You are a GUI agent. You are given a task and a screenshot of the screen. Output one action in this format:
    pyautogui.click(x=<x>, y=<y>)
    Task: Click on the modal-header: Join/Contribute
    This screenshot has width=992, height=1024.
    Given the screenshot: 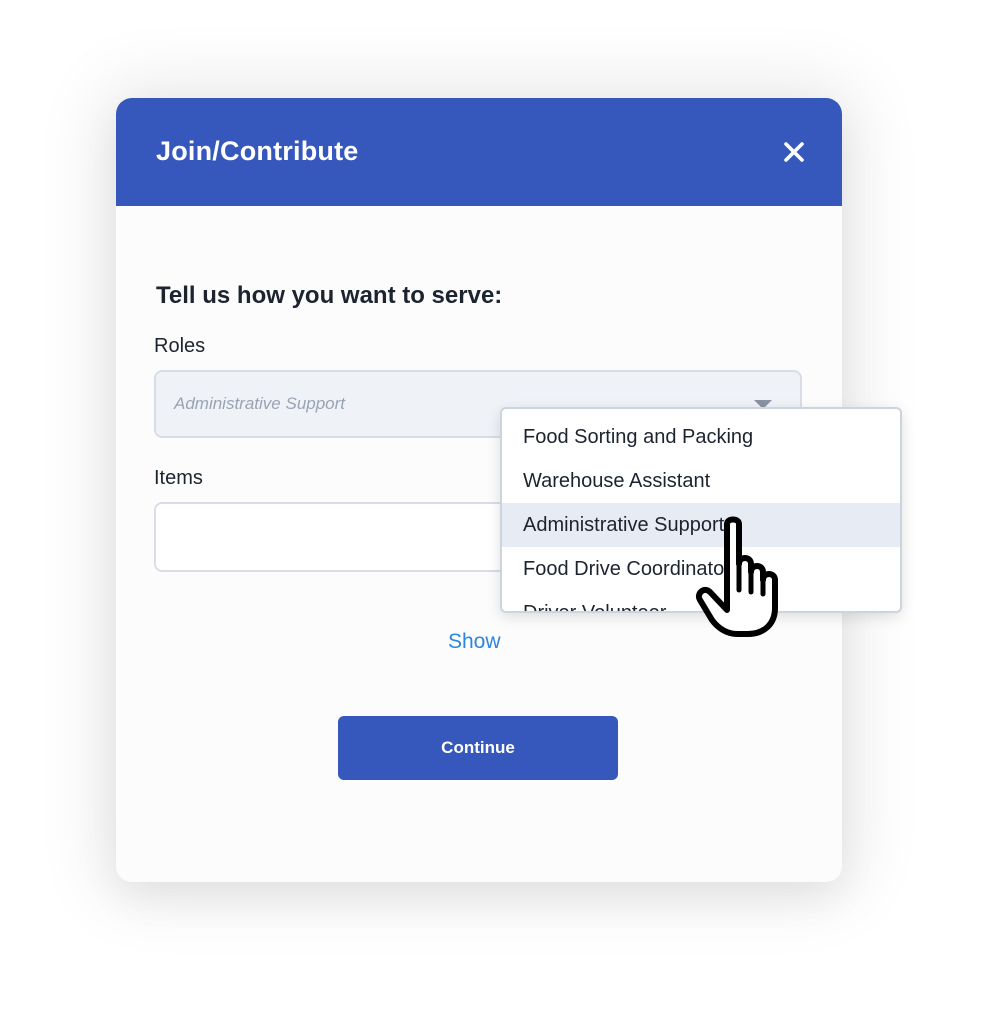 What is the action you would take?
    pyautogui.click(x=479, y=152)
    